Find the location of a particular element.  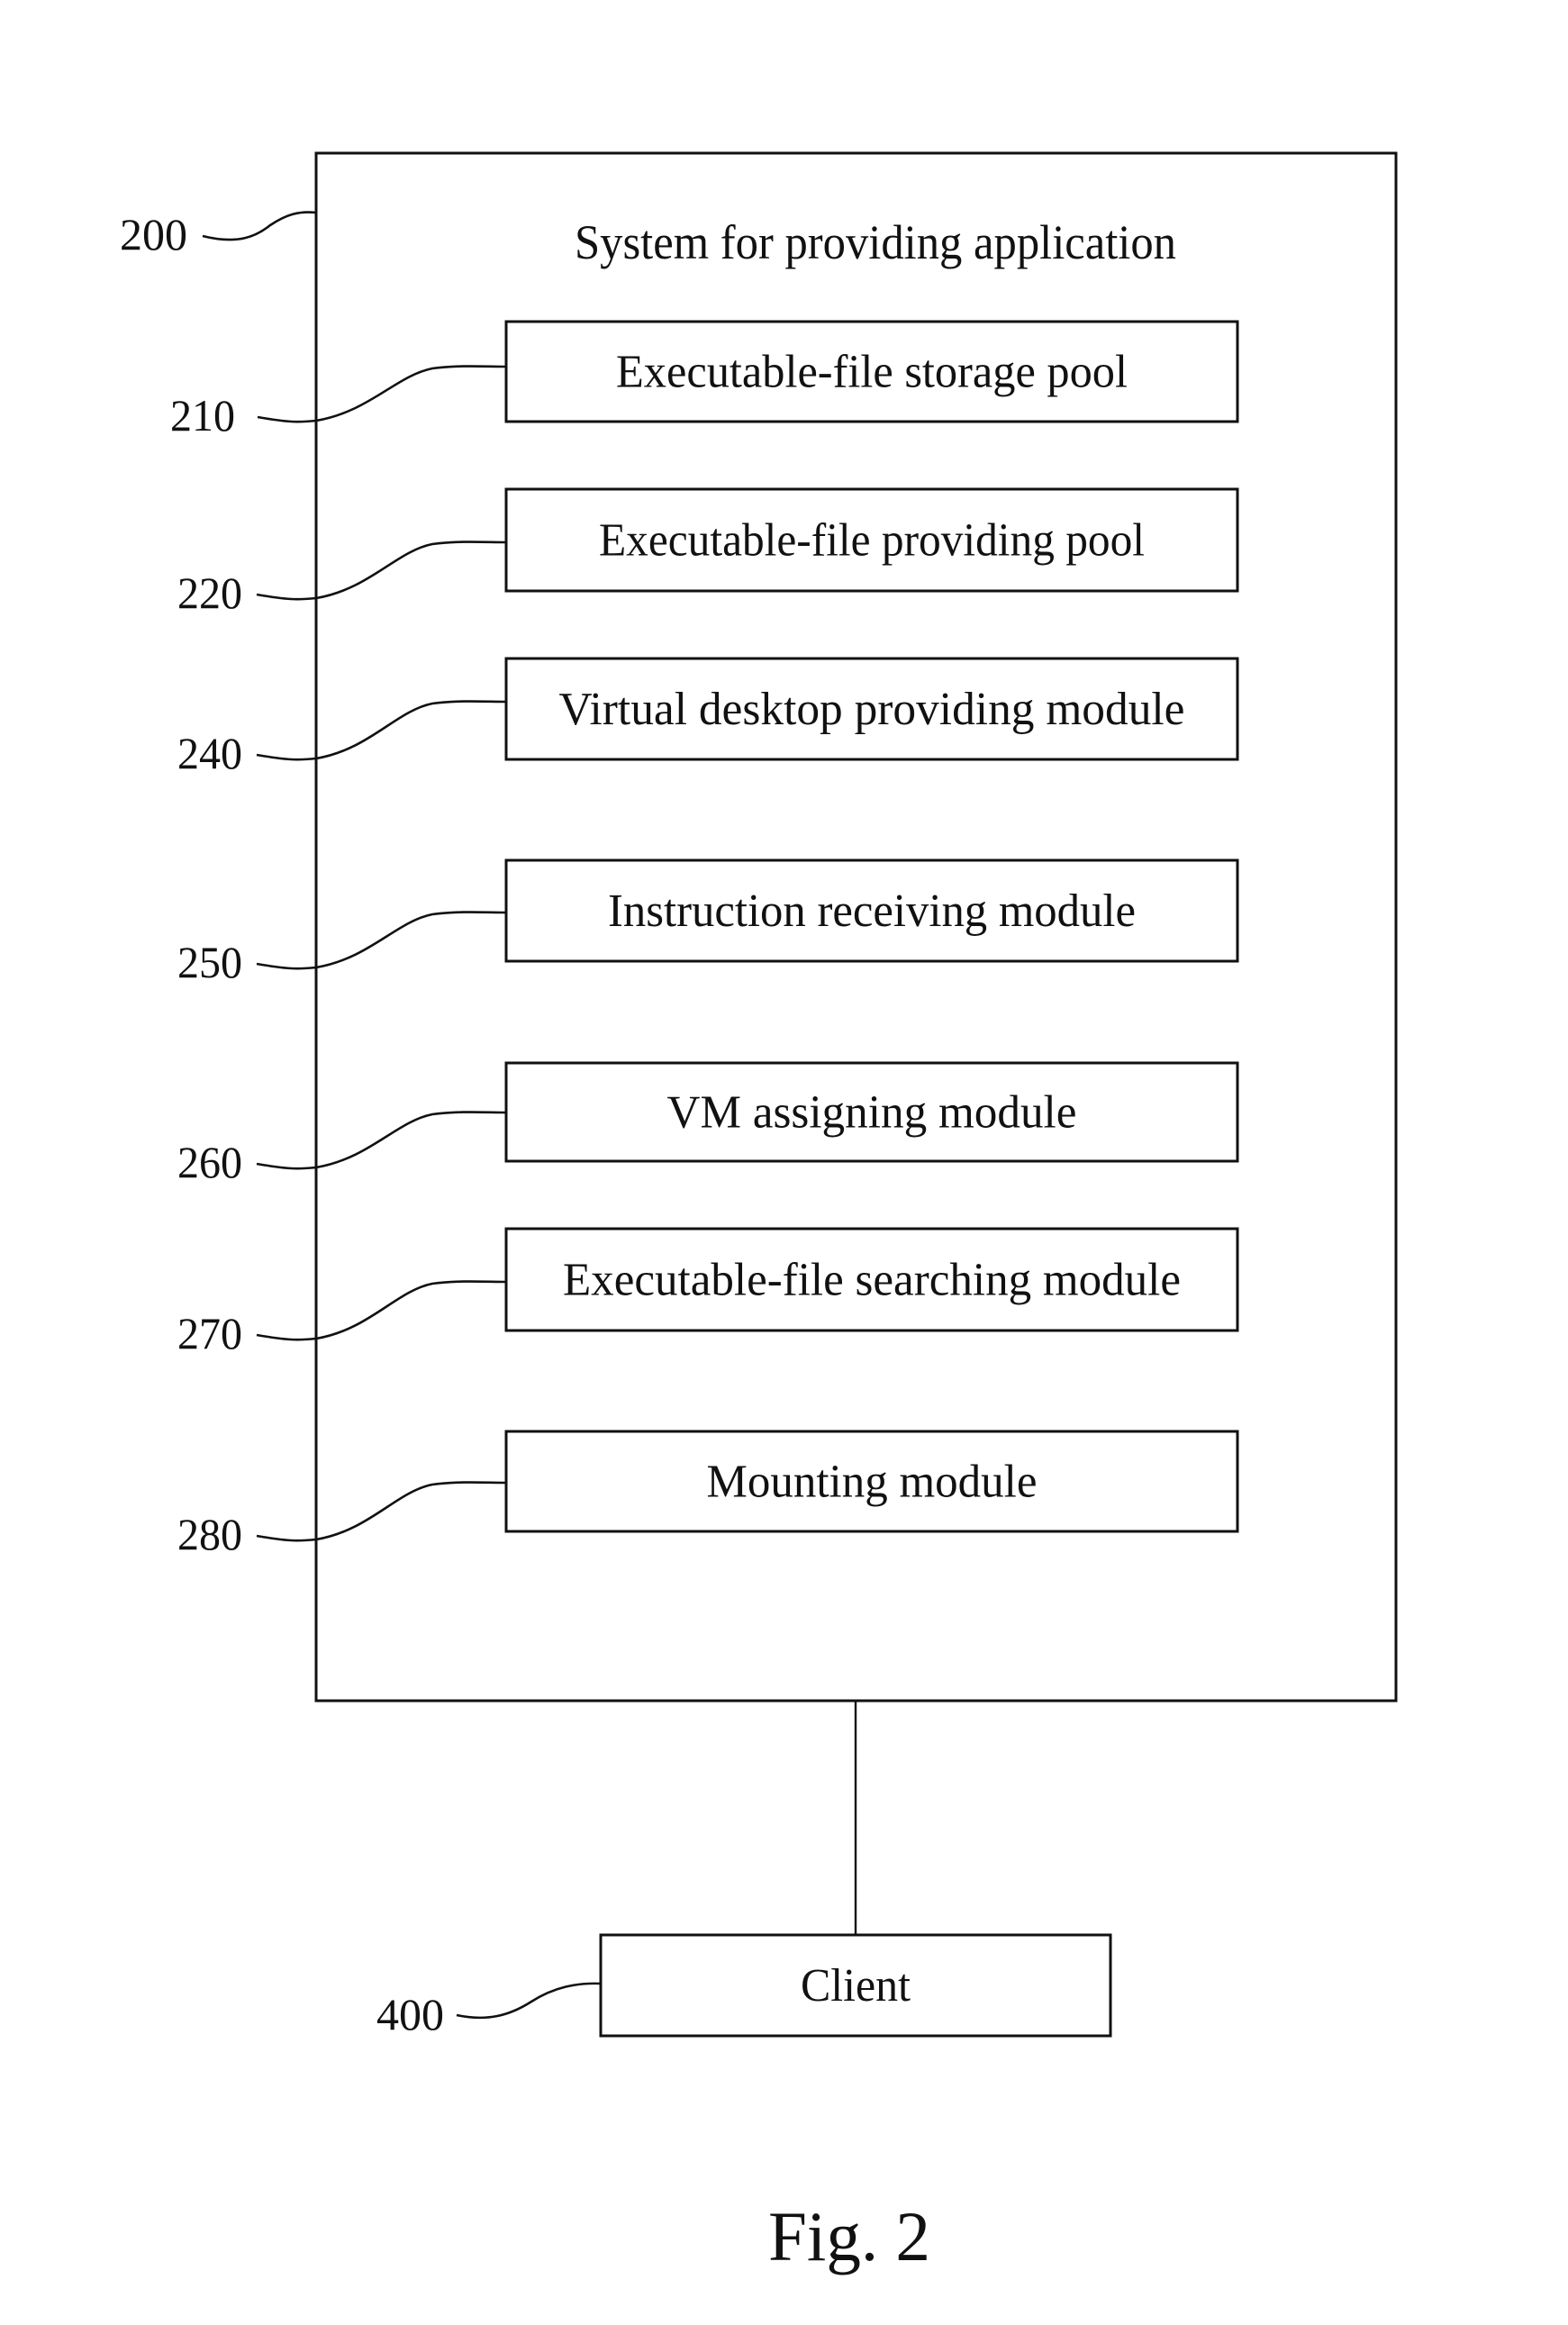

module-270: Executable-file searching module 270 is located at coordinates (708, 1292).